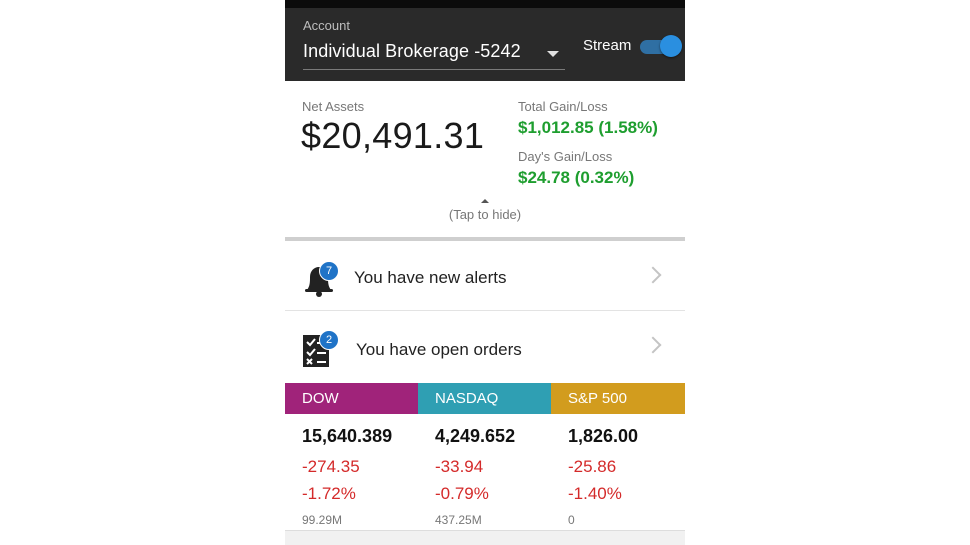  I want to click on index-dow: DOW 15,640.389 -274.35 -1.72% 99.29M, so click(351, 464).